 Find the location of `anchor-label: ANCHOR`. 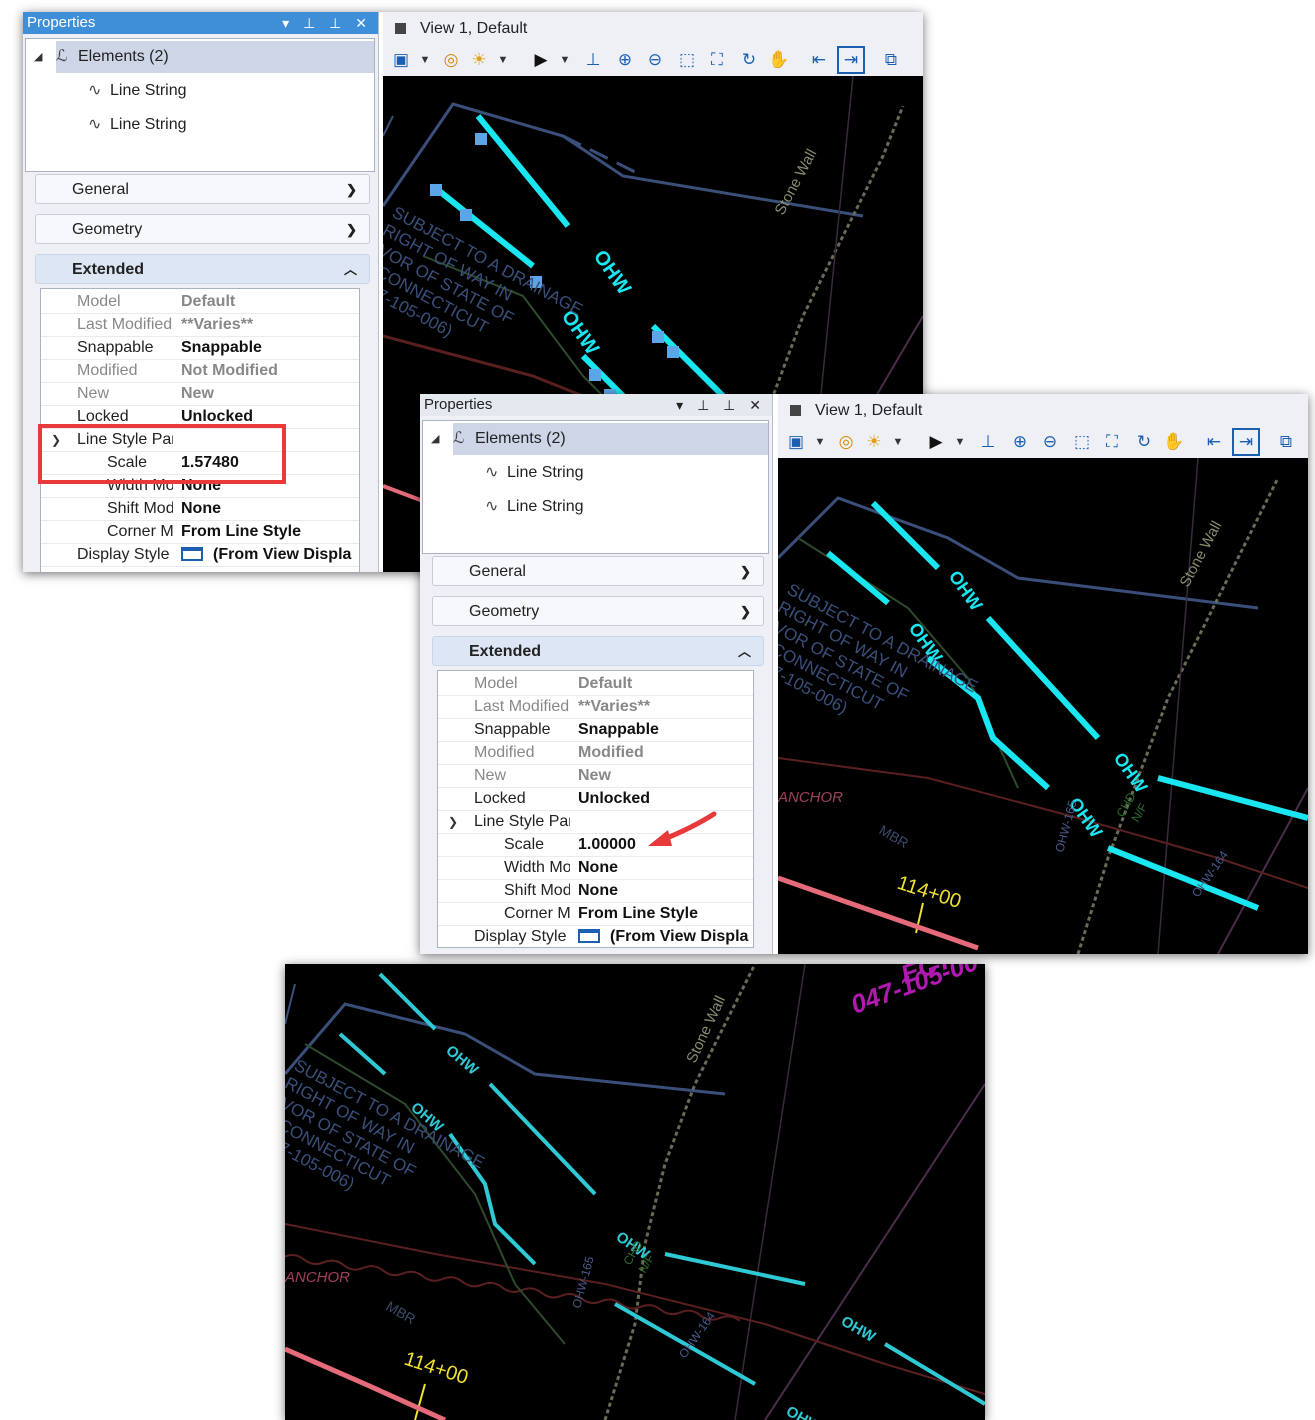

anchor-label: ANCHOR is located at coordinates (810, 797).